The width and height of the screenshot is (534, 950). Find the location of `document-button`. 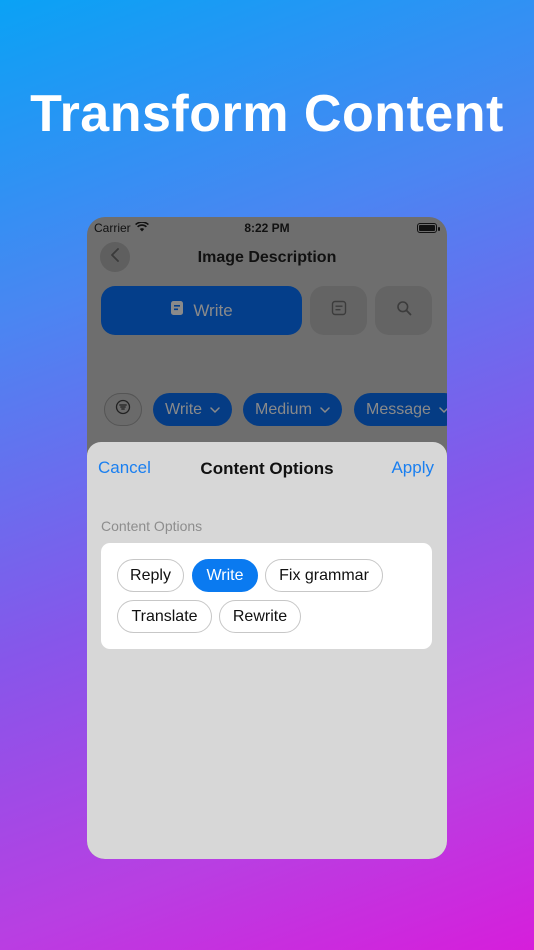

document-button is located at coordinates (338, 310).